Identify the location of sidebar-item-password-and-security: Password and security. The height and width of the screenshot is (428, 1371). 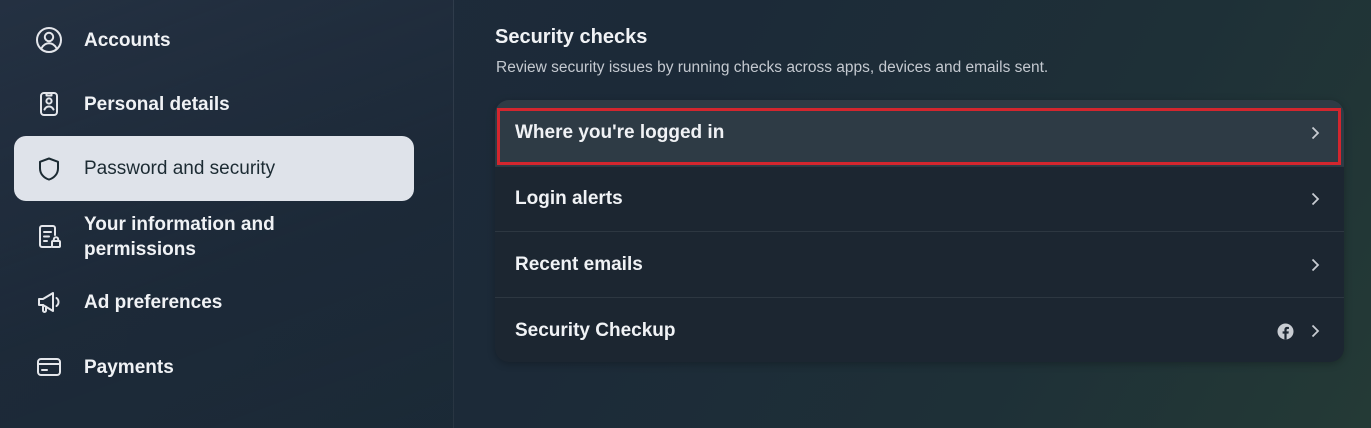
(214, 168).